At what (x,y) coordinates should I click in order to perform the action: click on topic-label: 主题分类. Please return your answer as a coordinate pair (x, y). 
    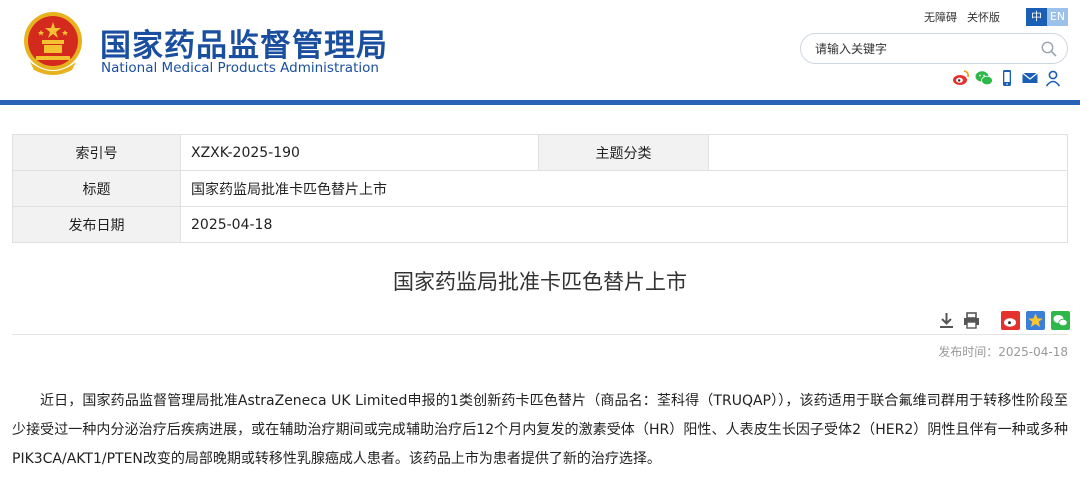
    Looking at the image, I should click on (623, 152).